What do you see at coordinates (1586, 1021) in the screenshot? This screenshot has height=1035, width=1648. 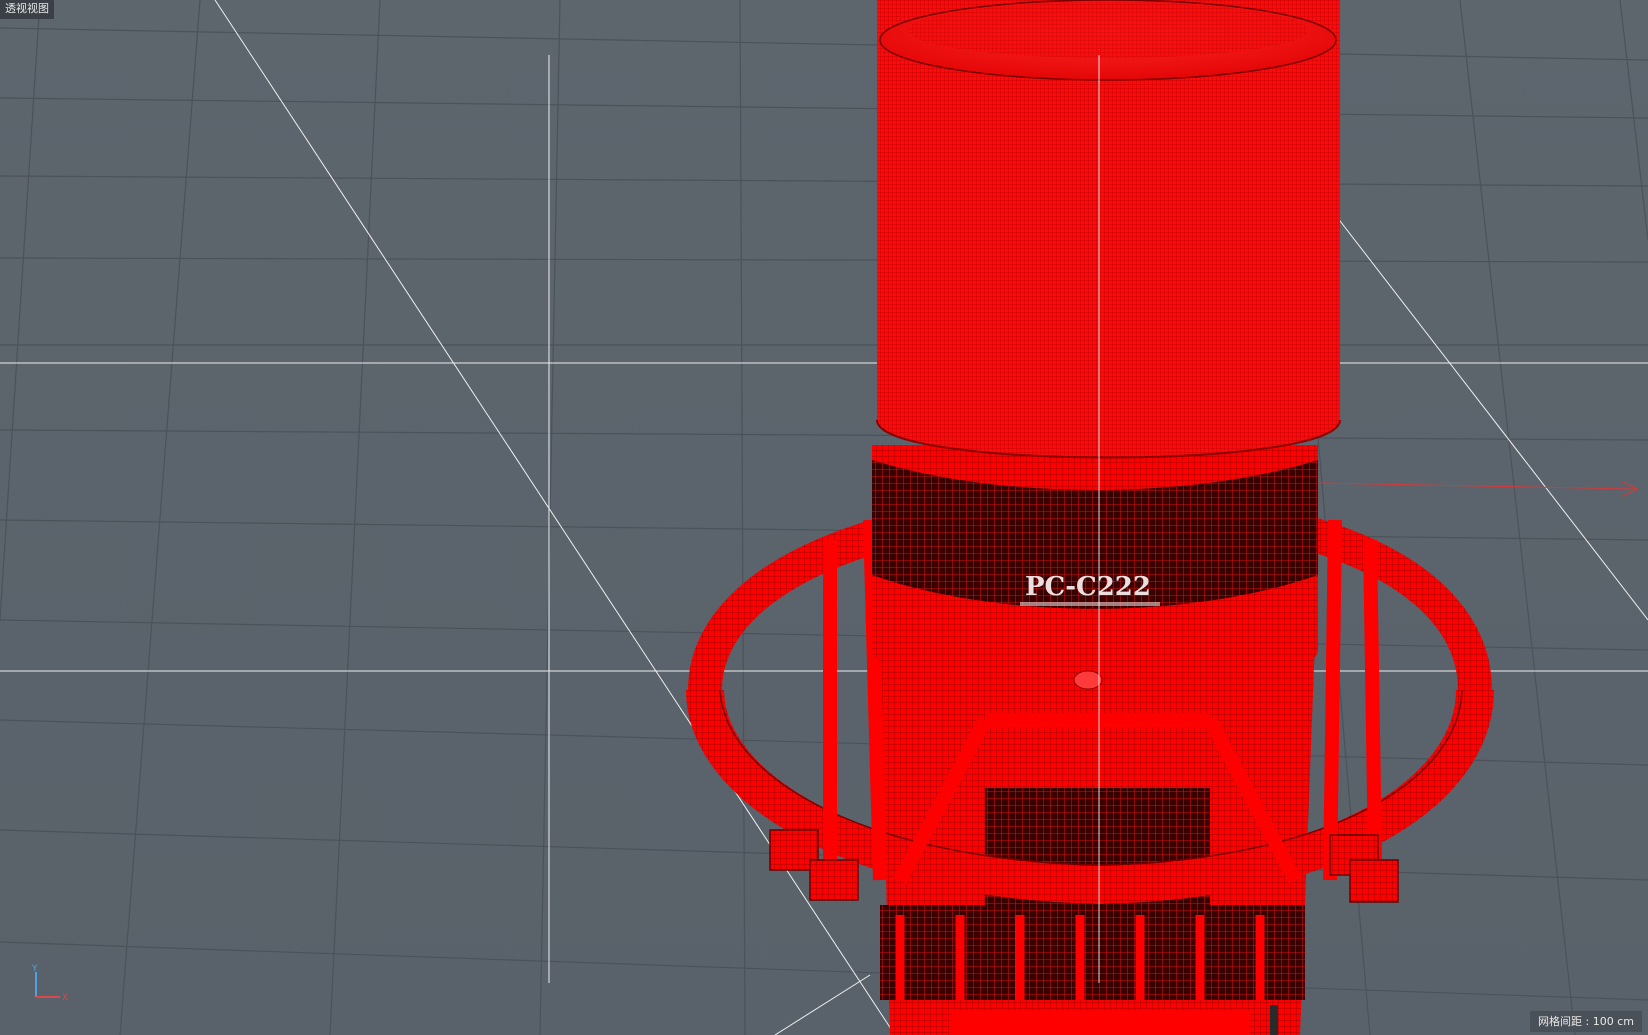 I see `grid-spacing-indicator: 网格间距 : 100 cm` at bounding box center [1586, 1021].